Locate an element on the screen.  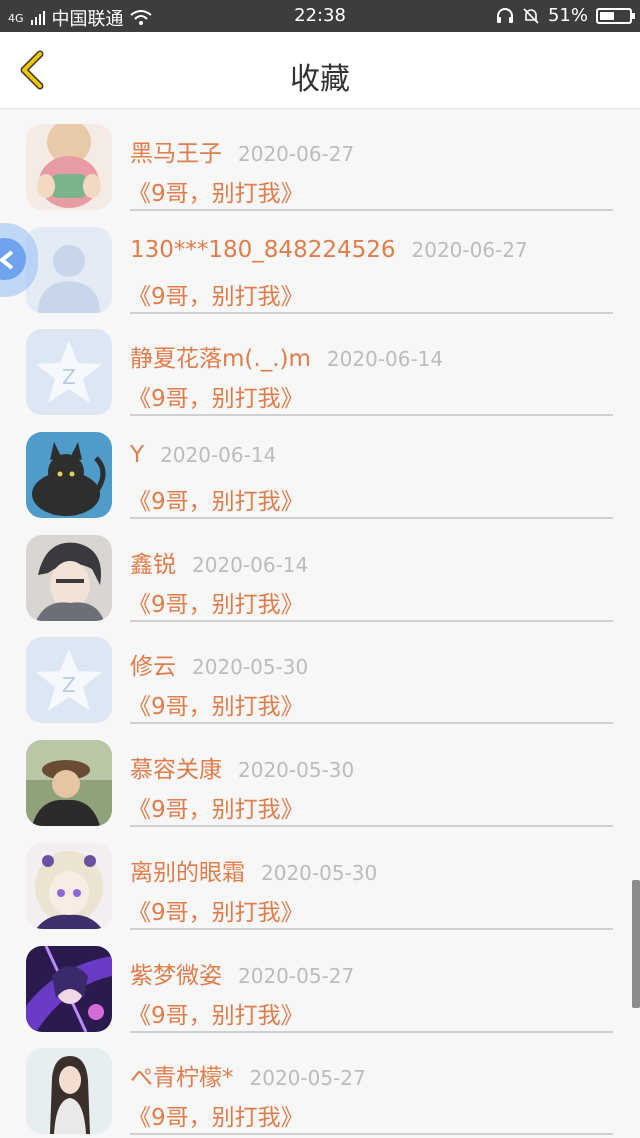
item-header: 修云 2020-05-30 is located at coordinates (219, 664).